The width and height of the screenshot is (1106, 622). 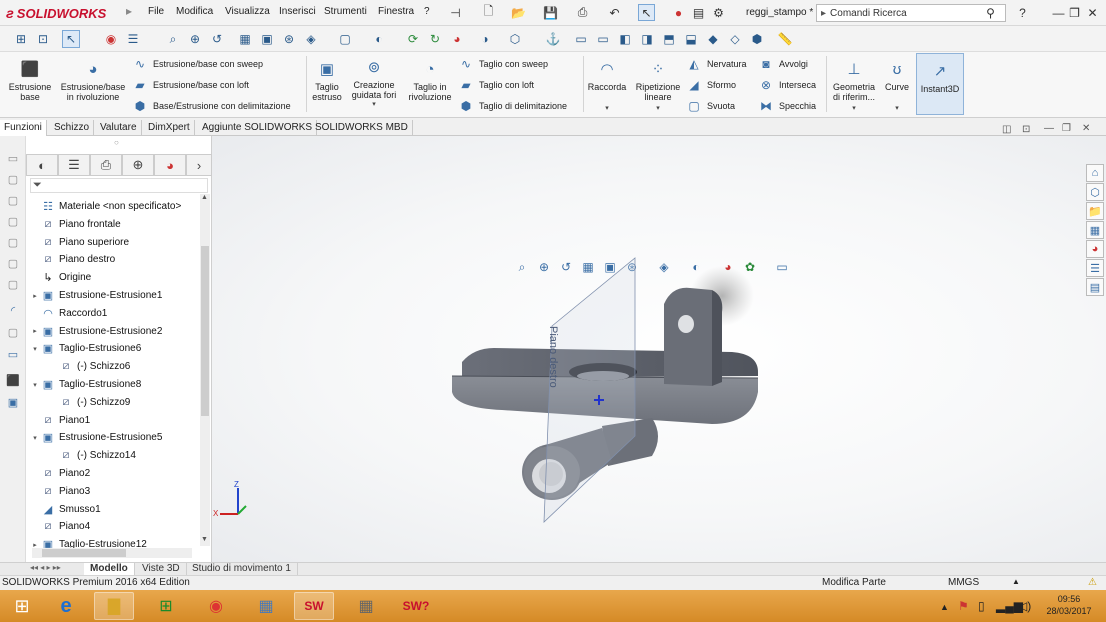 I want to click on pin-icon: ⊣, so click(x=455, y=12).